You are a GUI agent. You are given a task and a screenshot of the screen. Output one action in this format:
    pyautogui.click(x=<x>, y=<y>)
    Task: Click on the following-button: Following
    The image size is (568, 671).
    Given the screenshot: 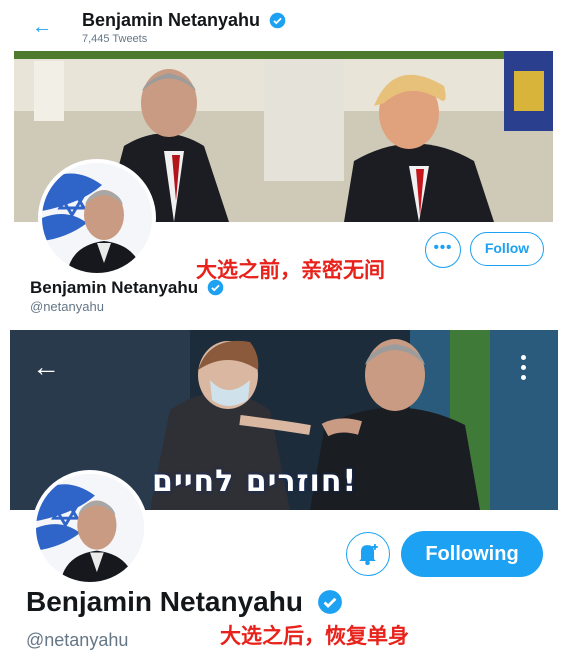 What is the action you would take?
    pyautogui.click(x=472, y=554)
    